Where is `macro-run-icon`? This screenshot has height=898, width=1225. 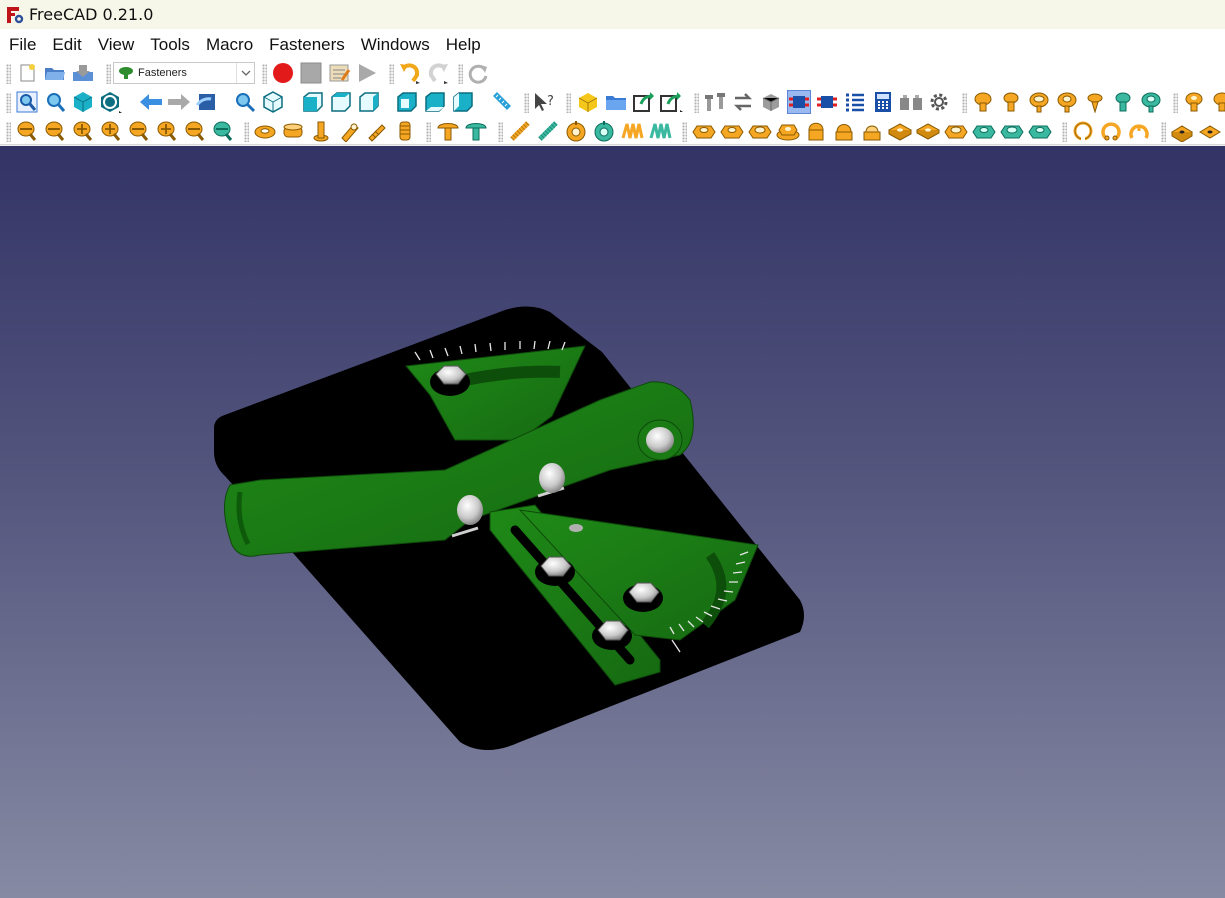
macro-run-icon is located at coordinates (367, 73).